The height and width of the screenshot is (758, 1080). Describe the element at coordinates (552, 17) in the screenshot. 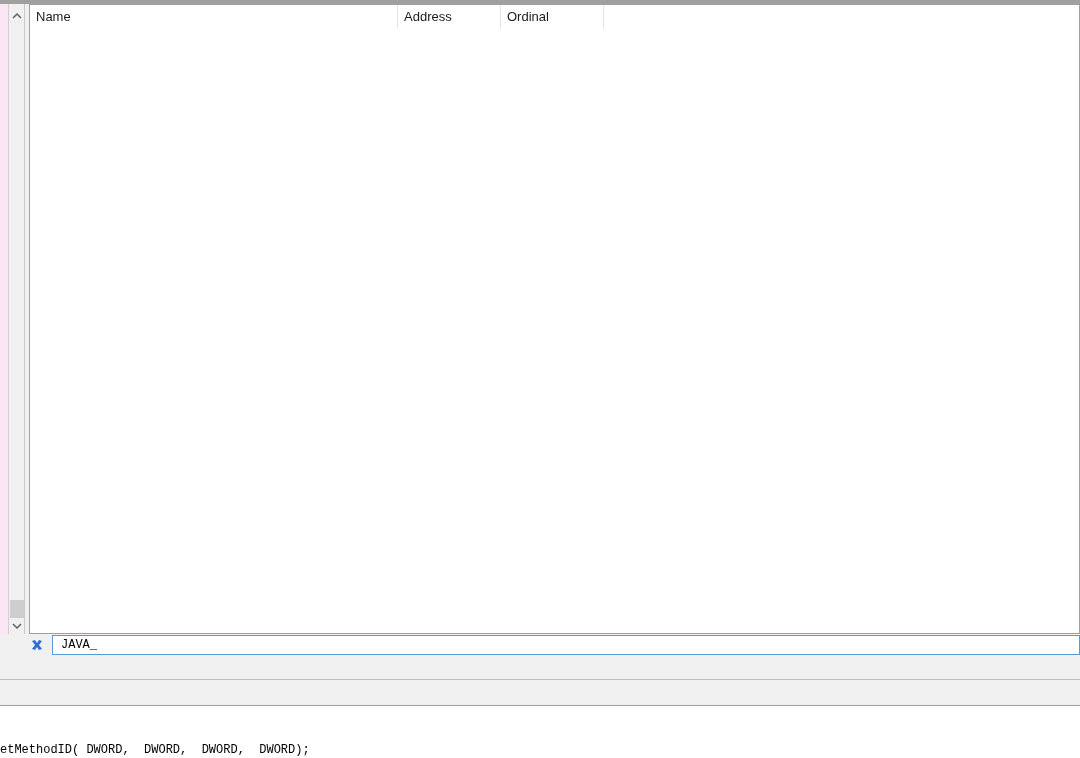

I see `column-header: Ordinal` at that location.